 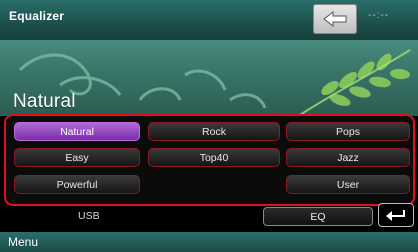 What do you see at coordinates (77, 184) in the screenshot?
I see `preset-powerful-button: Powerful` at bounding box center [77, 184].